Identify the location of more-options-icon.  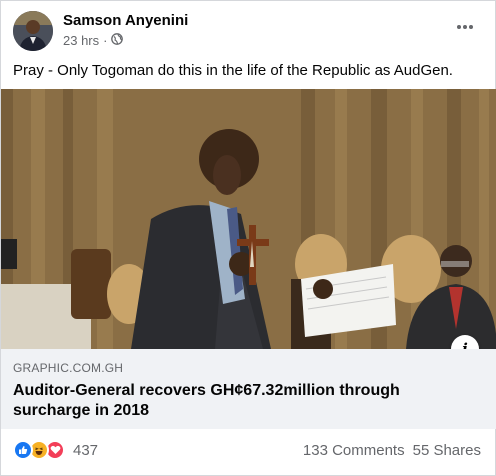
(465, 27).